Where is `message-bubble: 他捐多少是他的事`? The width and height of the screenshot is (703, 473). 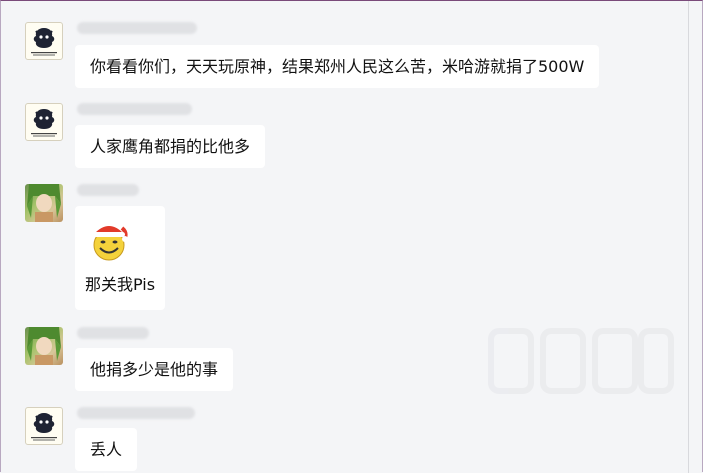
message-bubble: 他捐多少是他的事 is located at coordinates (154, 369).